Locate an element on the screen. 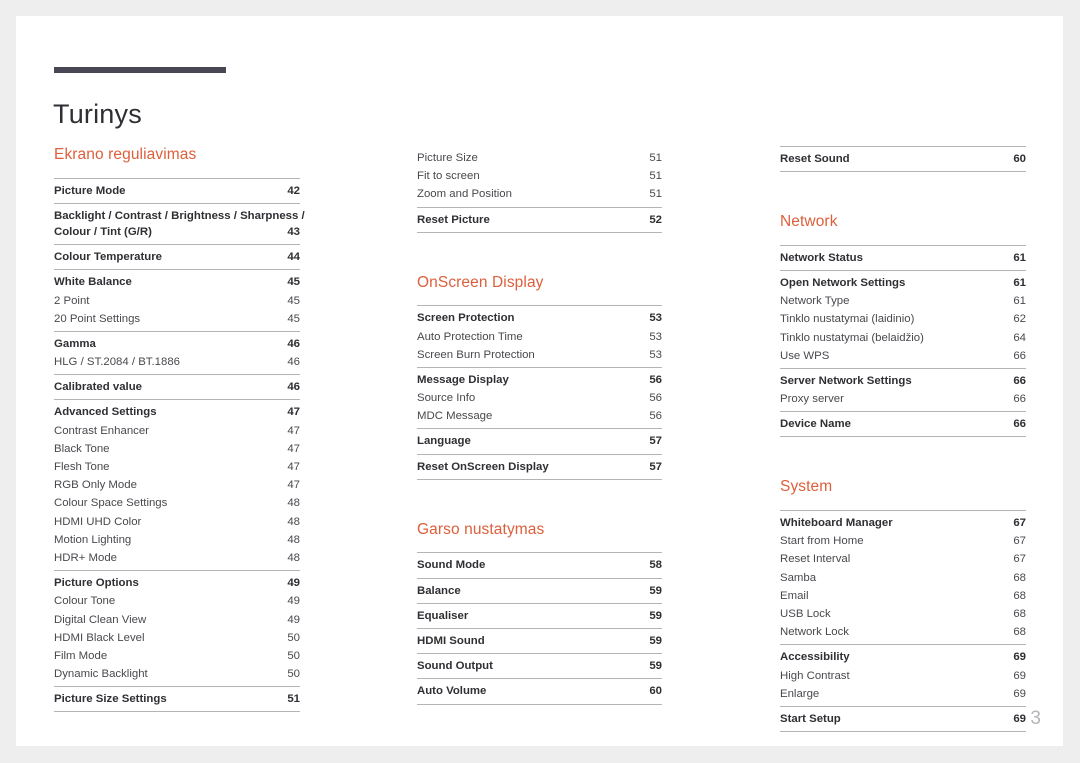 This screenshot has width=1080, height=763. toc-entry: Tinklo nustatymai (laidinio) 62 is located at coordinates (903, 319).